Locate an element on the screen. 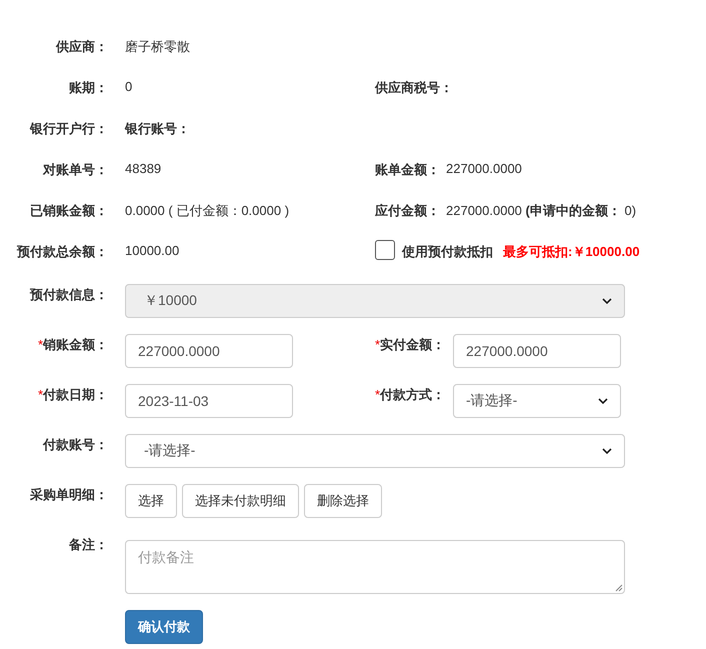 The image size is (706, 649). field-value: 227000.0000 (申请中的金额： 0) is located at coordinates (541, 211).